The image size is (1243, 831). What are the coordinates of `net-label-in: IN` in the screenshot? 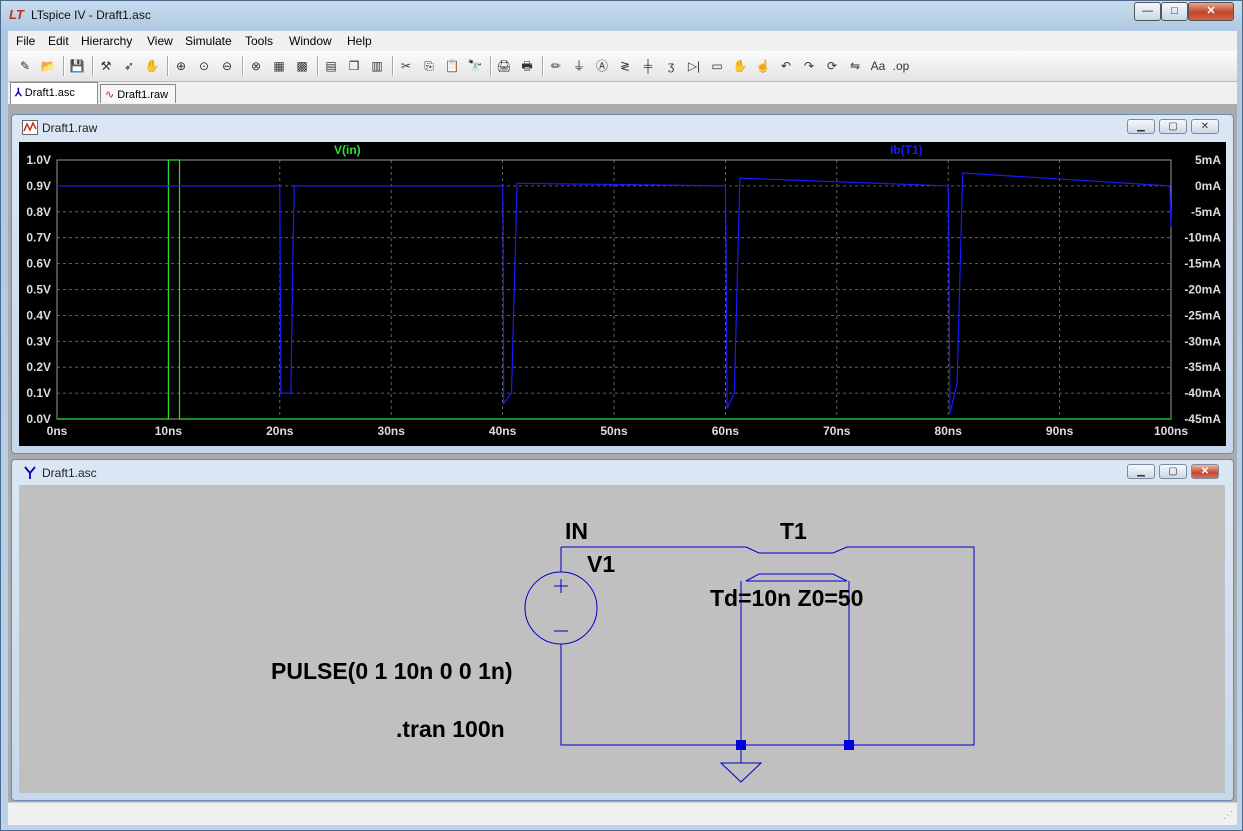 It's located at (576, 531).